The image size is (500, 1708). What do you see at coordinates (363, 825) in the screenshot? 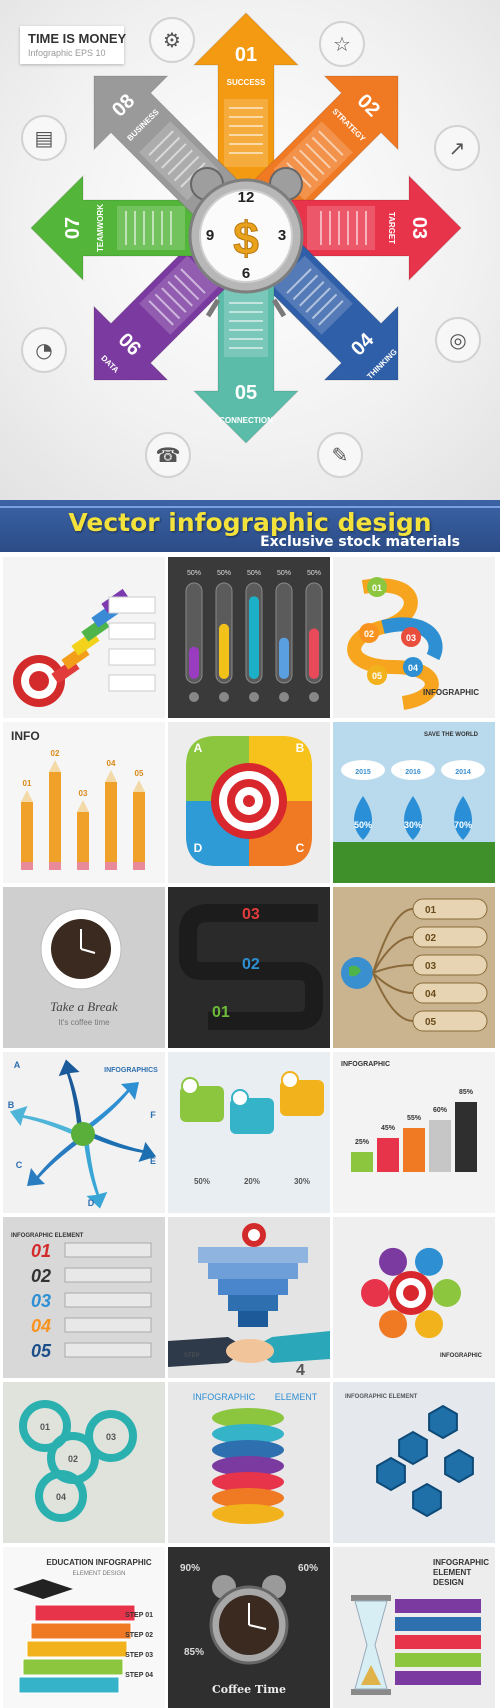
I see `drop-percent: 50%` at bounding box center [363, 825].